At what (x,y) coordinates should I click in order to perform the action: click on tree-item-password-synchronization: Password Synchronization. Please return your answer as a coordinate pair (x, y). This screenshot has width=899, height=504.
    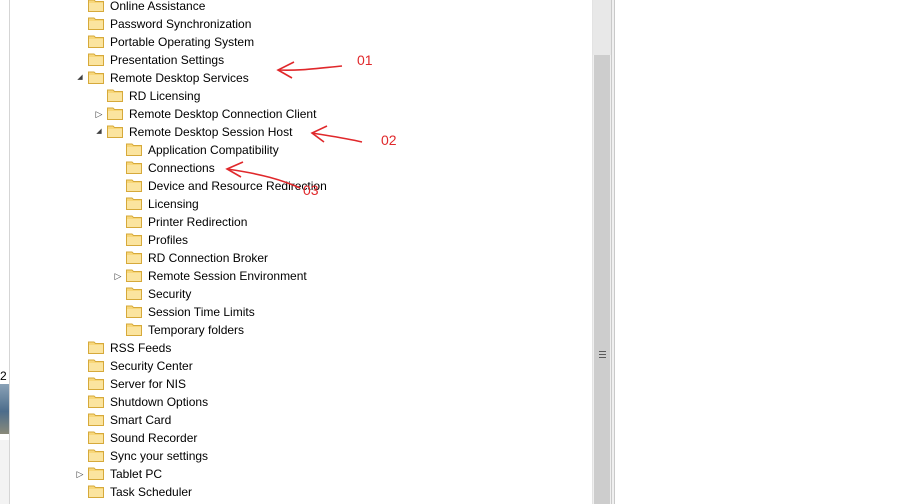
    Looking at the image, I should click on (300, 24).